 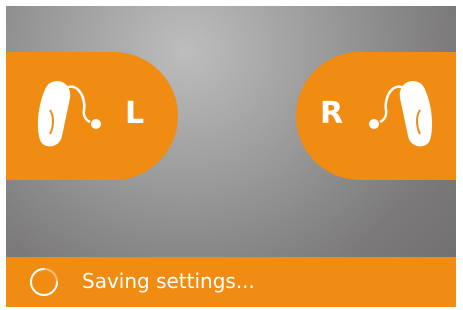 What do you see at coordinates (135, 113) in the screenshot?
I see `left-side-label: L` at bounding box center [135, 113].